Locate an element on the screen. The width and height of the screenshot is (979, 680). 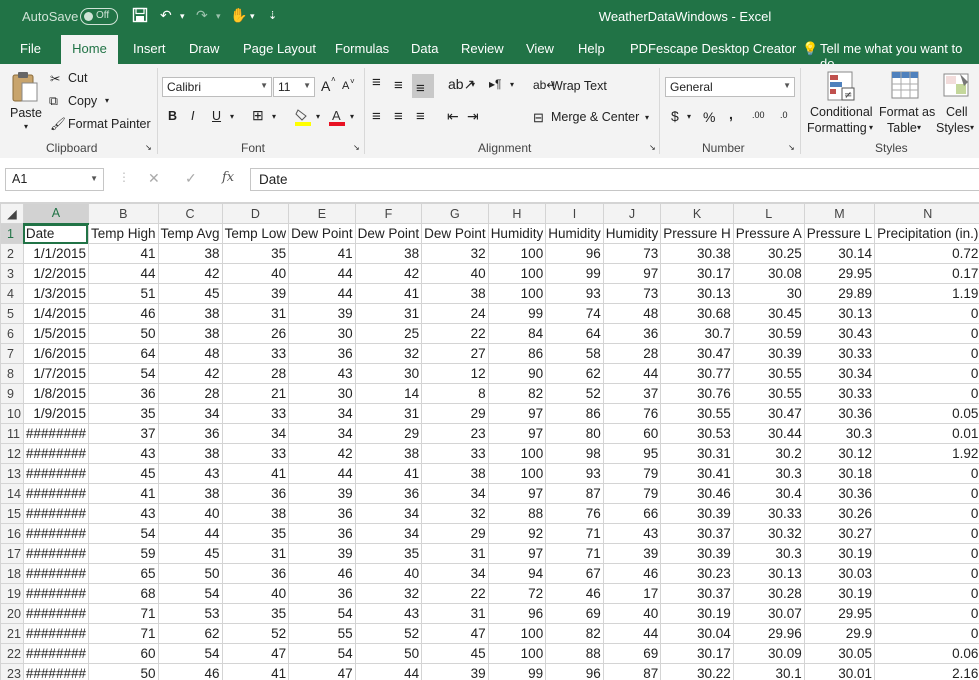
cell-a16: ######## is located at coordinates (55, 533).